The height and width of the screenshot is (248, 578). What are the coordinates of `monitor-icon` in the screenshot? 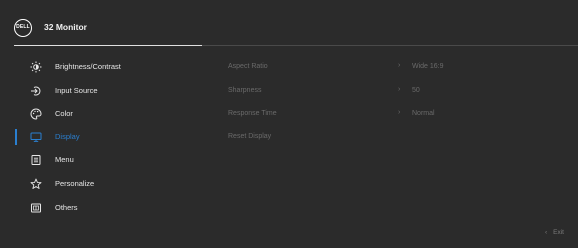 It's located at (36, 137).